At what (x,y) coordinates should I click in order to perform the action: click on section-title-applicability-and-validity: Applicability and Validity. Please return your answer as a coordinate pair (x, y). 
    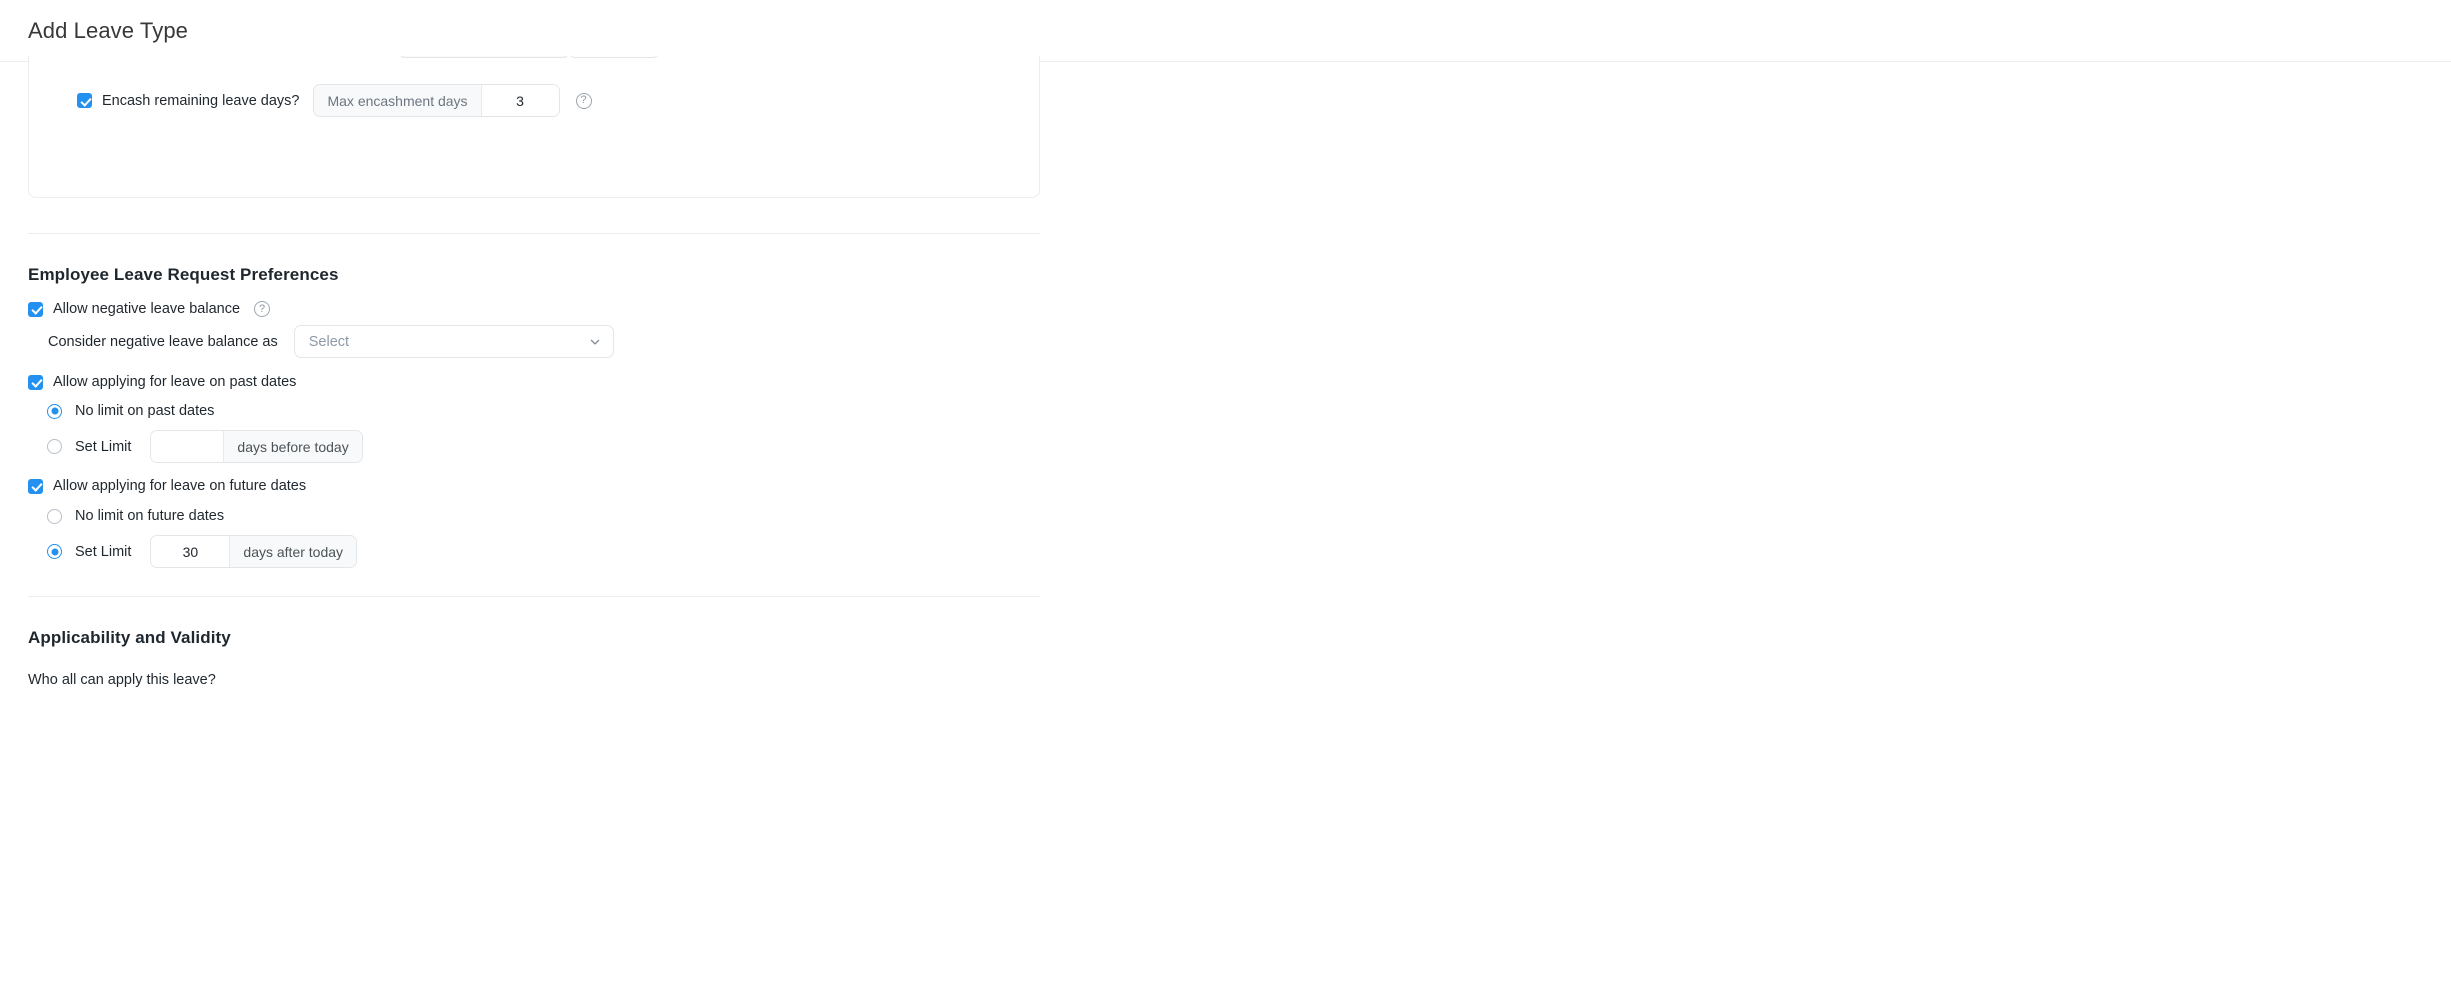
    Looking at the image, I should click on (129, 637).